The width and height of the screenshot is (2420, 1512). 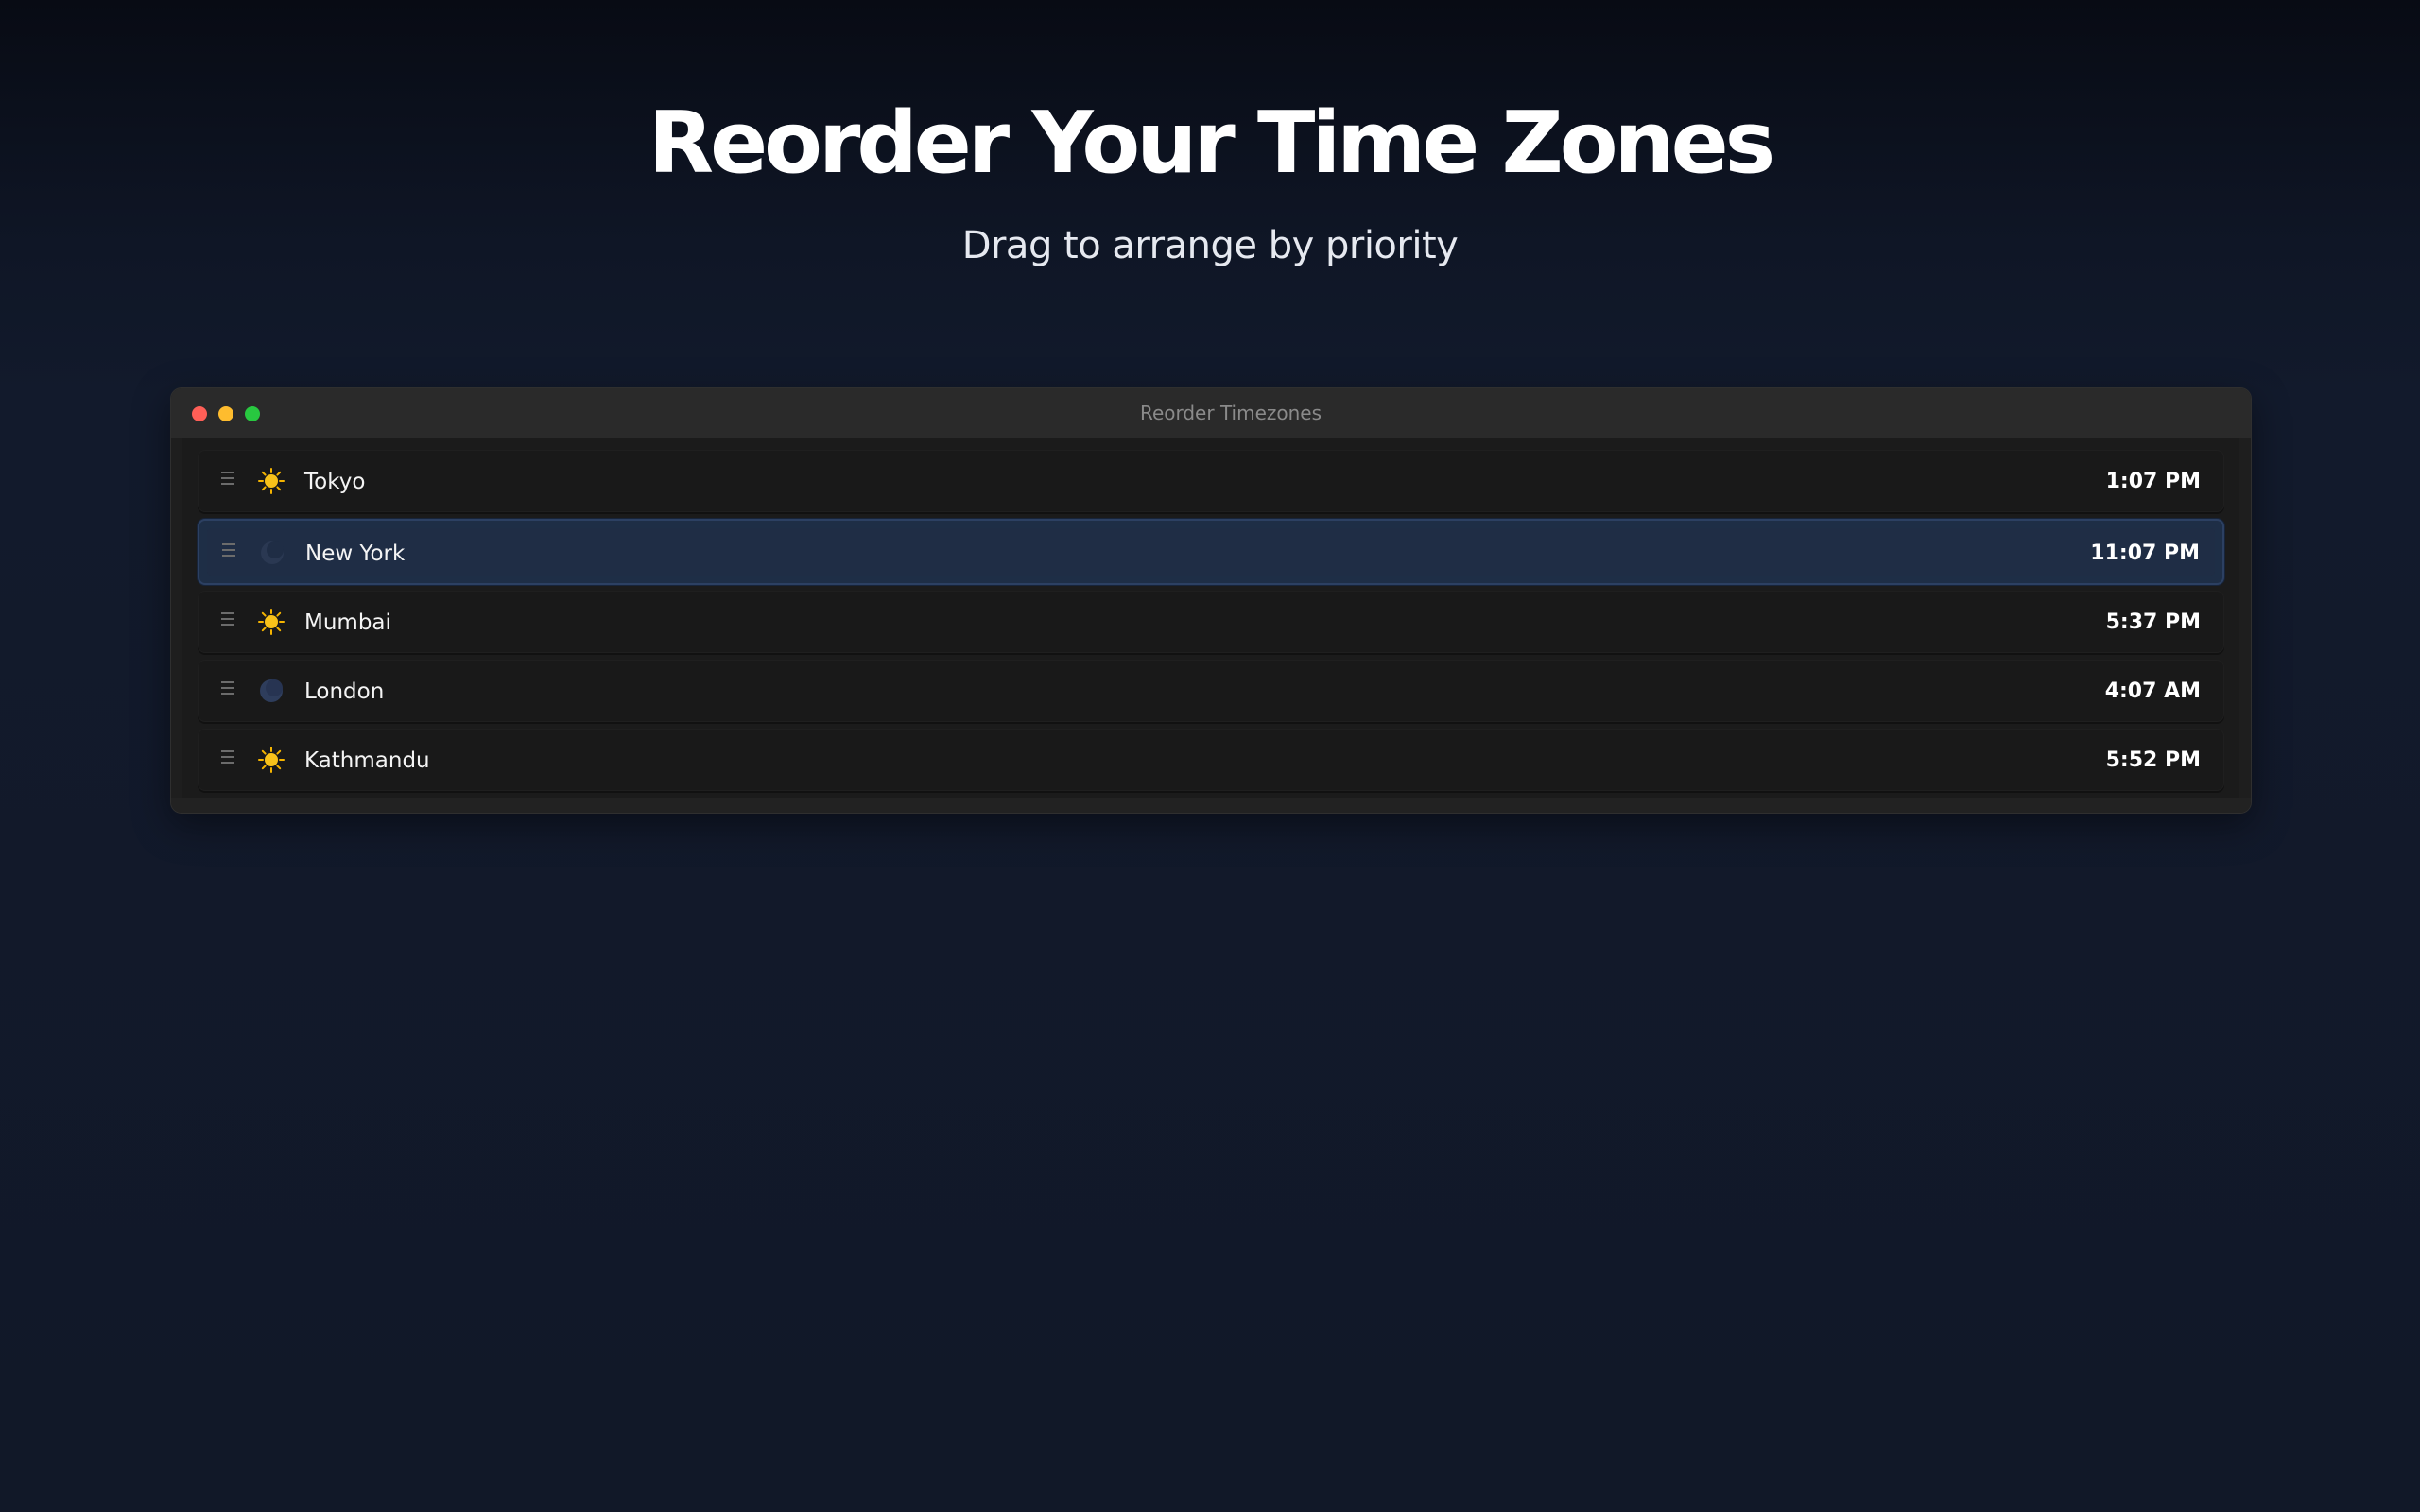 I want to click on window-title: Reorder Timezones, so click(x=1231, y=413).